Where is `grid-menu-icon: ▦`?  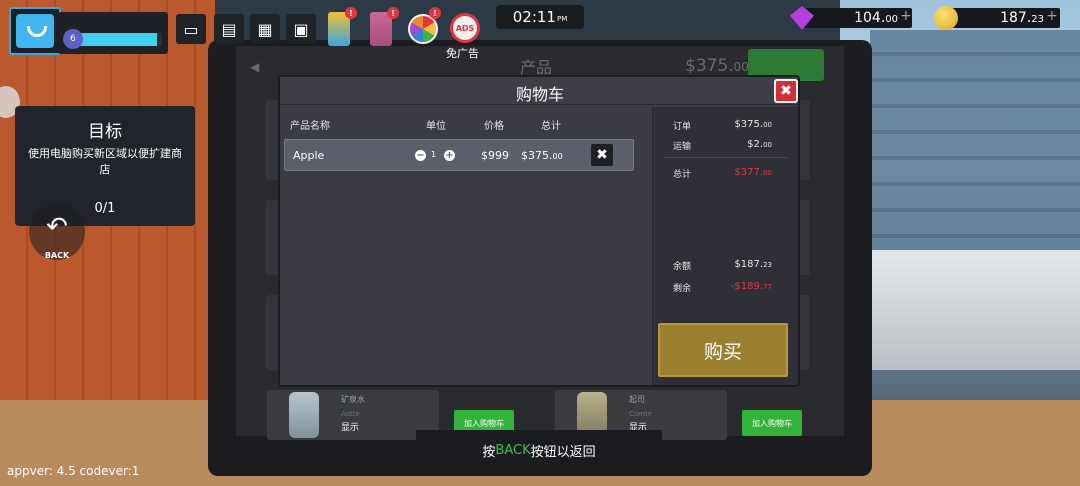 grid-menu-icon: ▦ is located at coordinates (265, 29).